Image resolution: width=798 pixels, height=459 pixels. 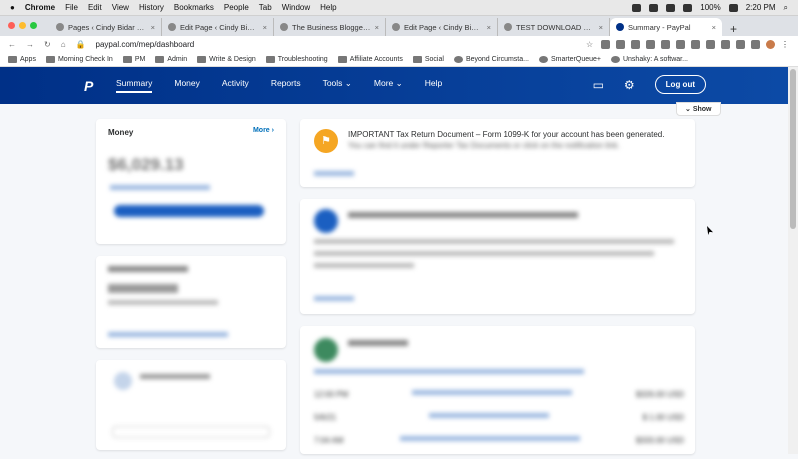 I want to click on folder-icon, so click(x=160, y=59).